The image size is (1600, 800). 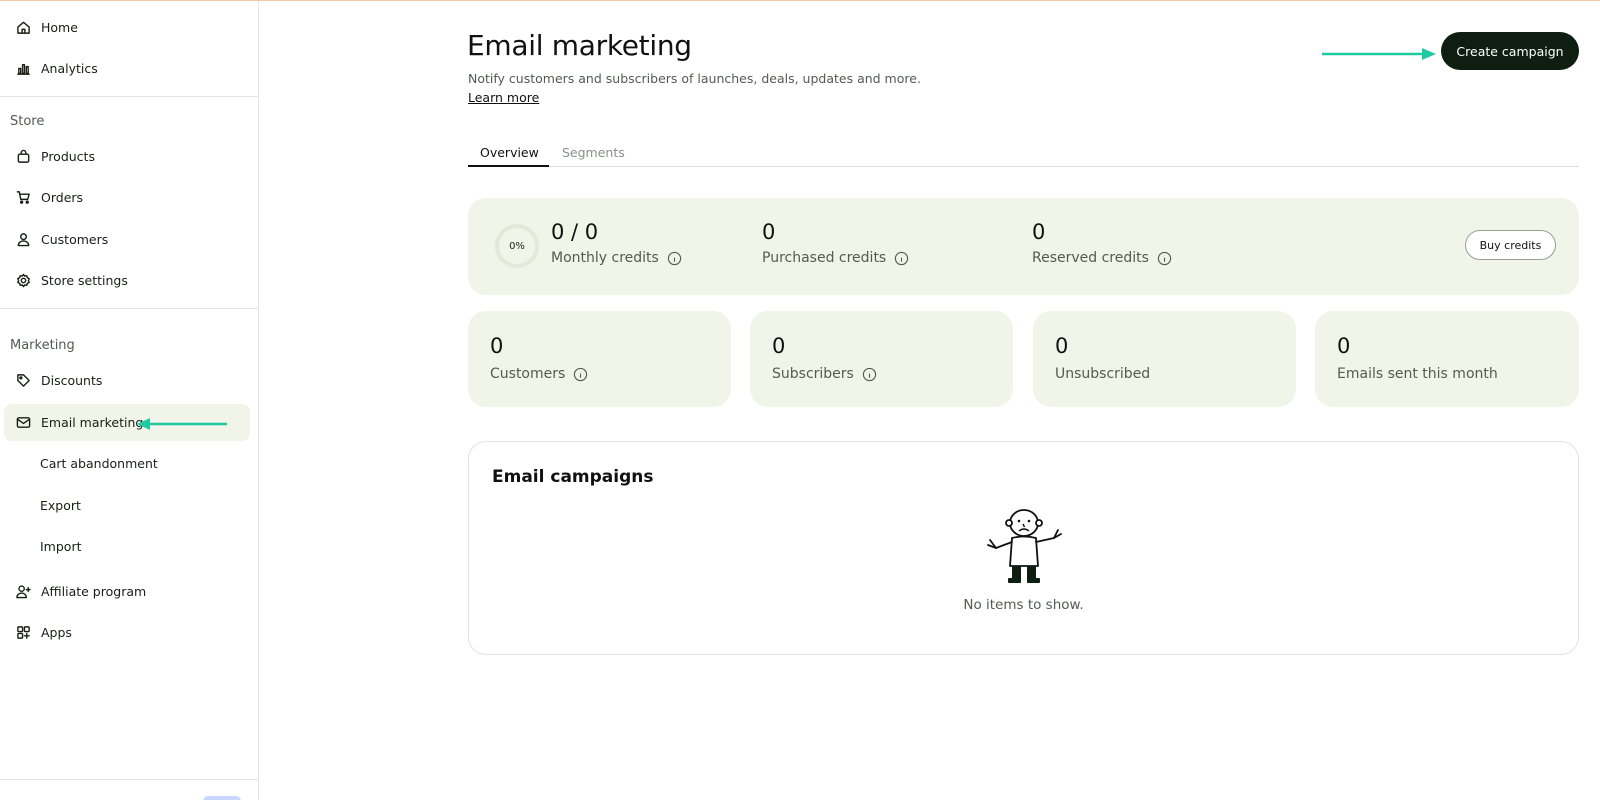 I want to click on empty-state-illustration, so click(x=1024, y=546).